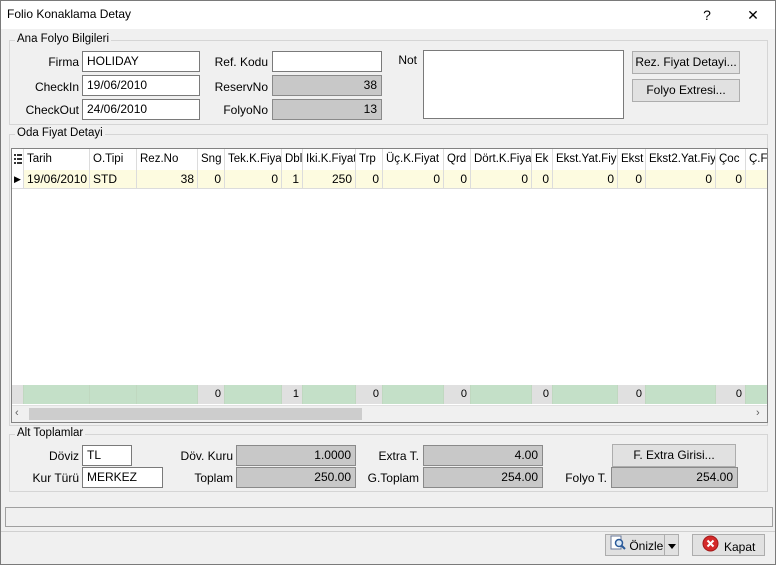 The image size is (776, 565). I want to click on col-dbl: Dbl, so click(292, 159).